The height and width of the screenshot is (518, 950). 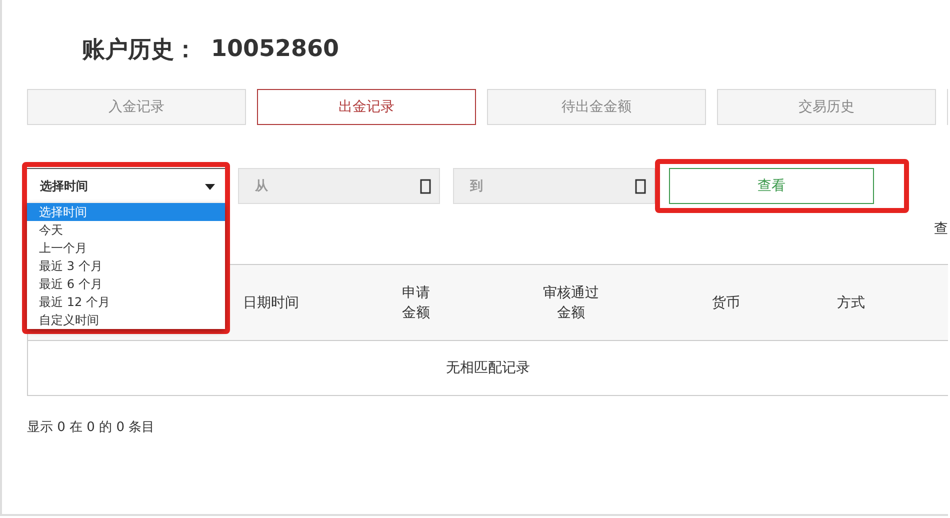 What do you see at coordinates (275, 49) in the screenshot?
I see `account-number: 10052860` at bounding box center [275, 49].